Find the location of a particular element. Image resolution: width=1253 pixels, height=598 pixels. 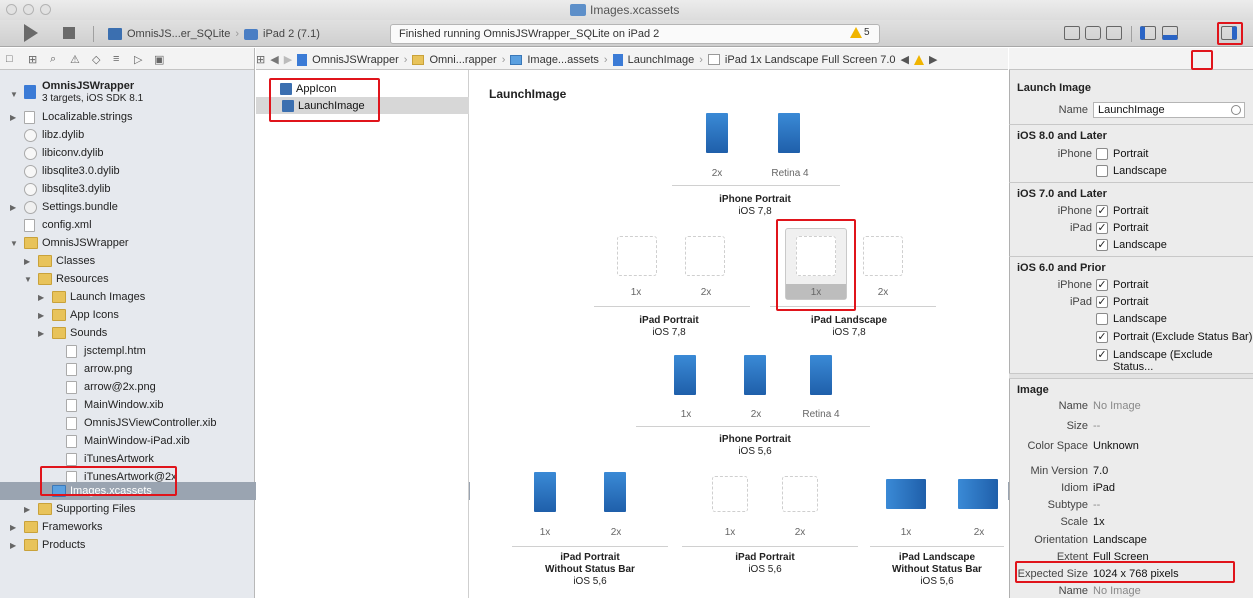

test-icon: ◇ is located at coordinates (96, 59).